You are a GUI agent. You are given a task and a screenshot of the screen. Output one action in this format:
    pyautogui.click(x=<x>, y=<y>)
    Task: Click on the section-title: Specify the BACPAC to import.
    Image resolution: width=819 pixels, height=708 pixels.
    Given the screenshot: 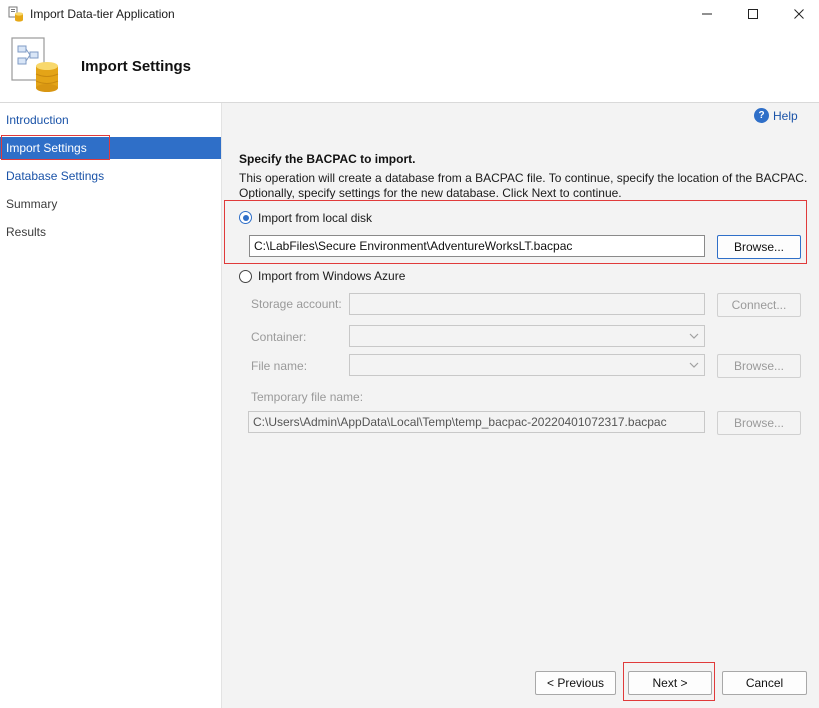 What is the action you would take?
    pyautogui.click(x=327, y=159)
    